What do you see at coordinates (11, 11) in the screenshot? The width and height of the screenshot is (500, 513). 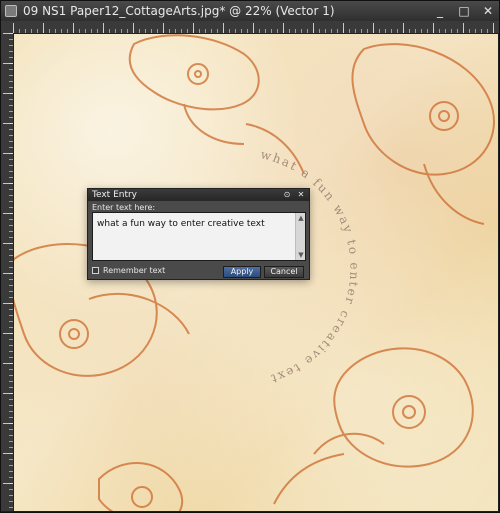 I see `document-icon` at bounding box center [11, 11].